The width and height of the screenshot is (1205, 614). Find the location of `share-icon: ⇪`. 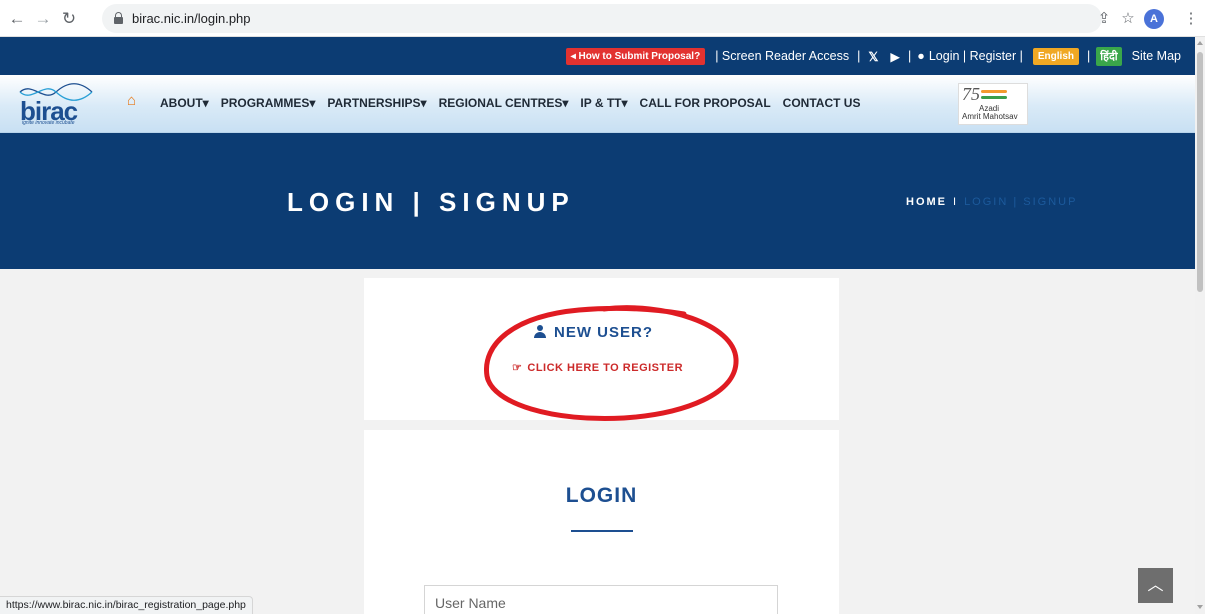

share-icon: ⇪ is located at coordinates (1104, 19).